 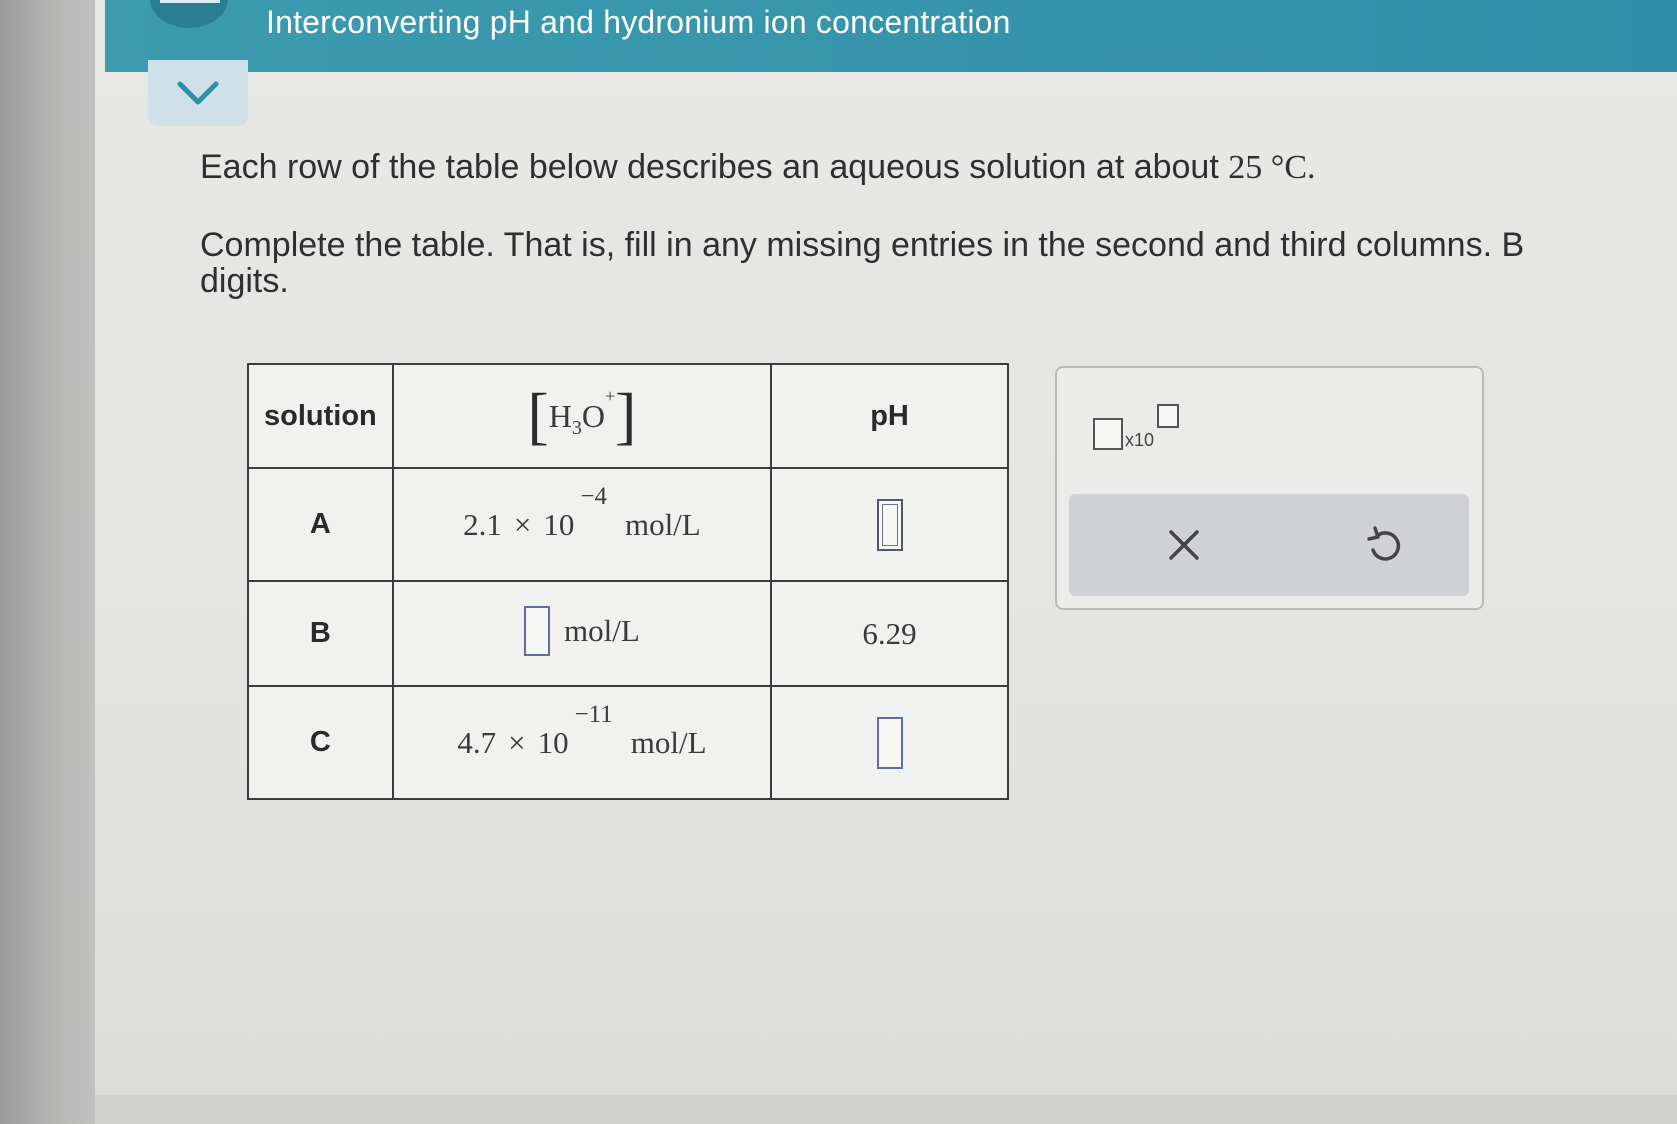 I want to click on row-c-ph, so click(x=889, y=742).